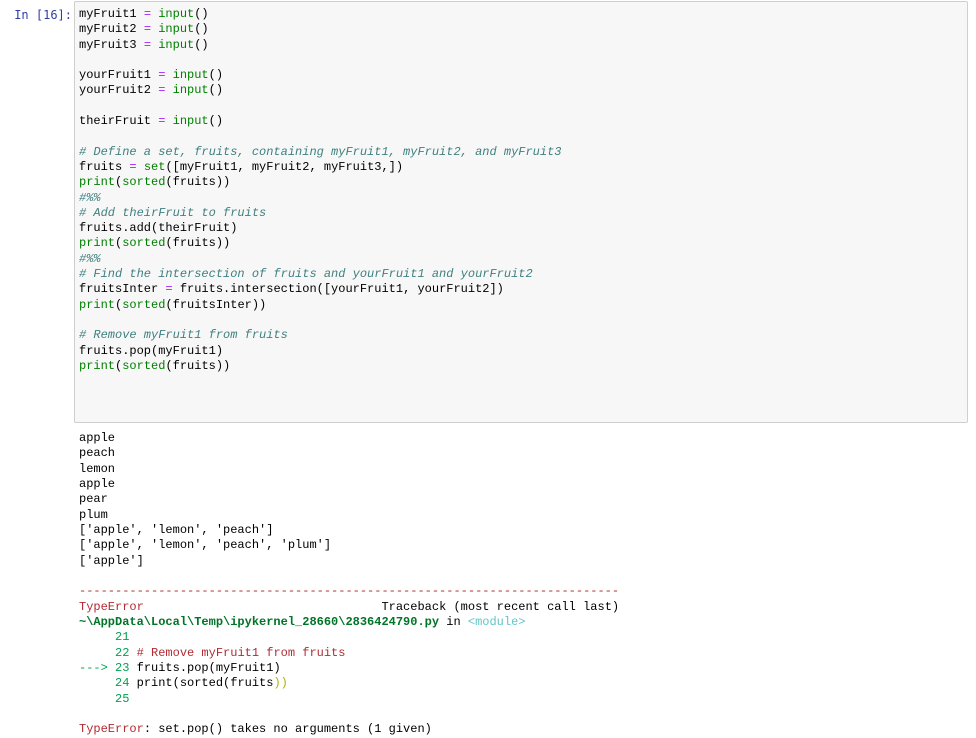 This screenshot has width=976, height=738. I want to click on stdout-line: pear, so click(93, 499).